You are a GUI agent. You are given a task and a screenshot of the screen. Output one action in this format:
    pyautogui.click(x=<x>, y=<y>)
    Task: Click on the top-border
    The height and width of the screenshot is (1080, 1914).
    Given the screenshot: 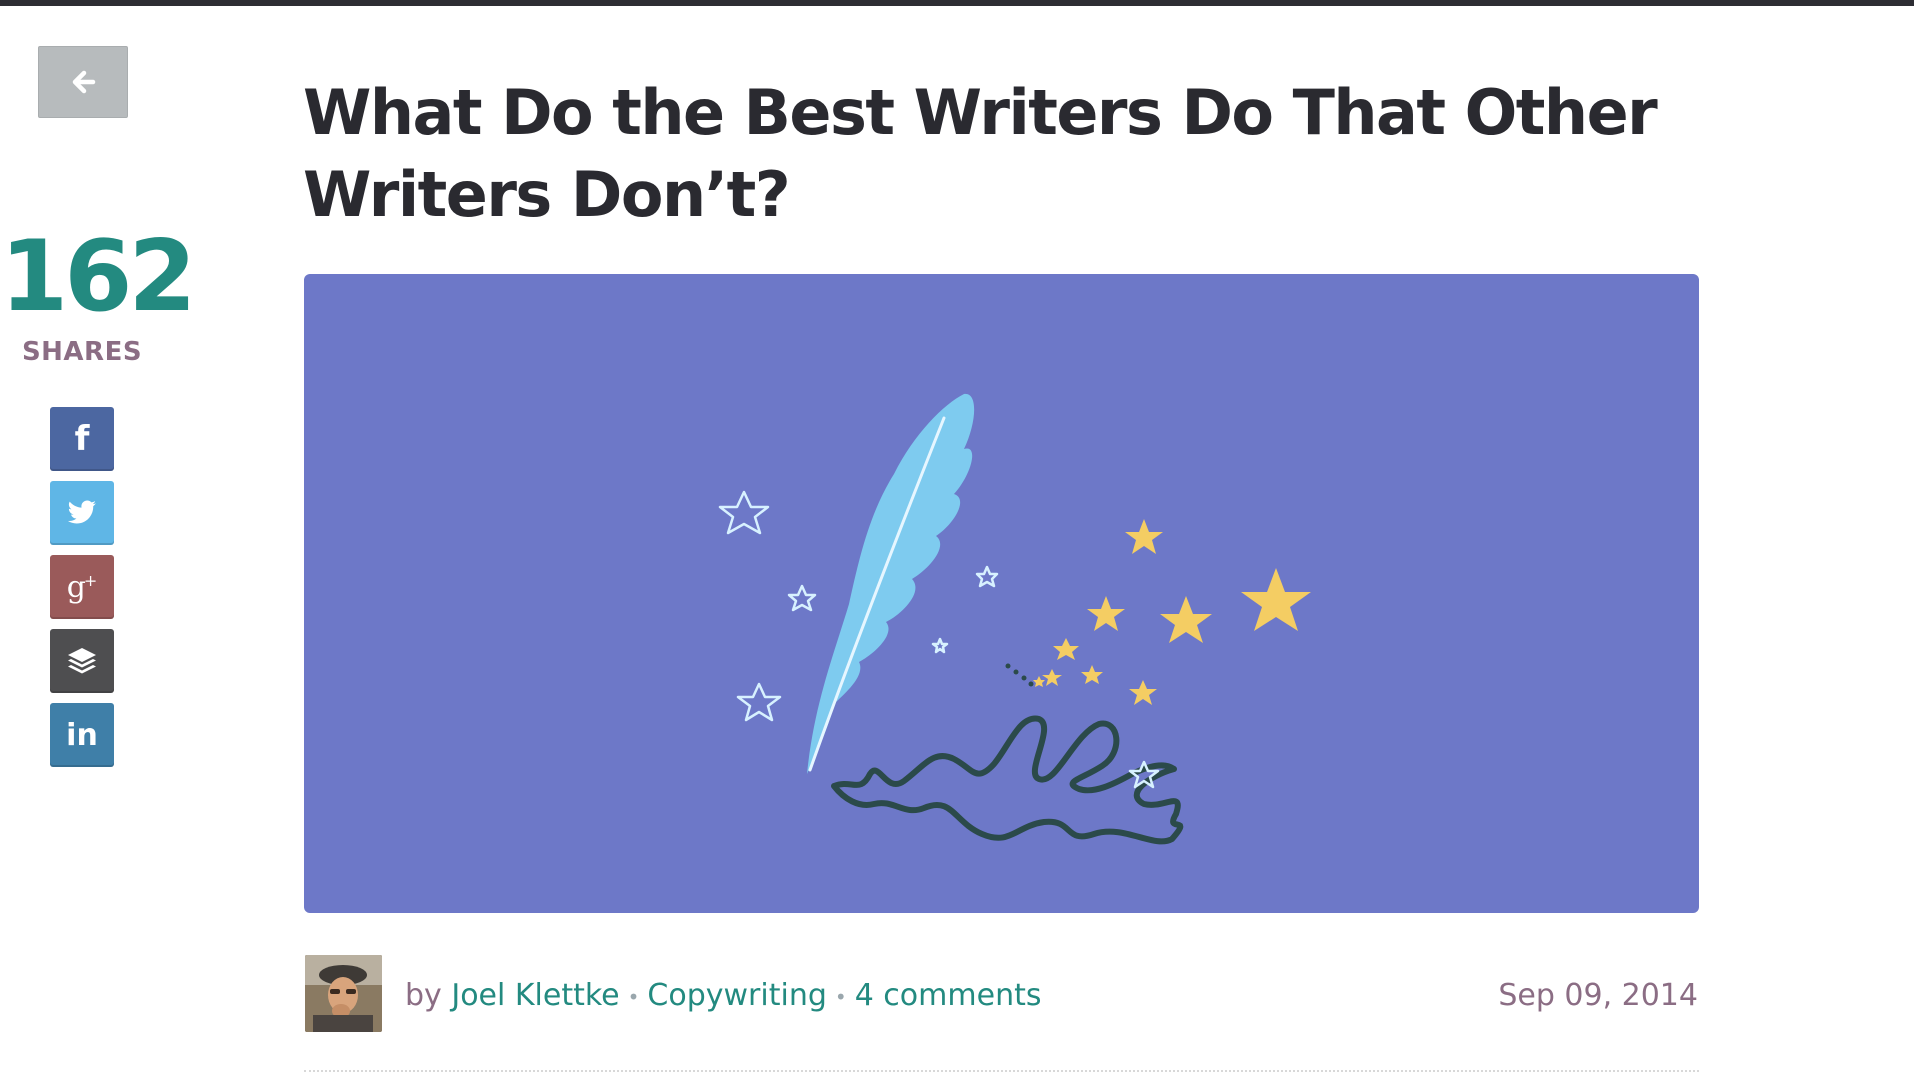 What is the action you would take?
    pyautogui.click(x=957, y=3)
    